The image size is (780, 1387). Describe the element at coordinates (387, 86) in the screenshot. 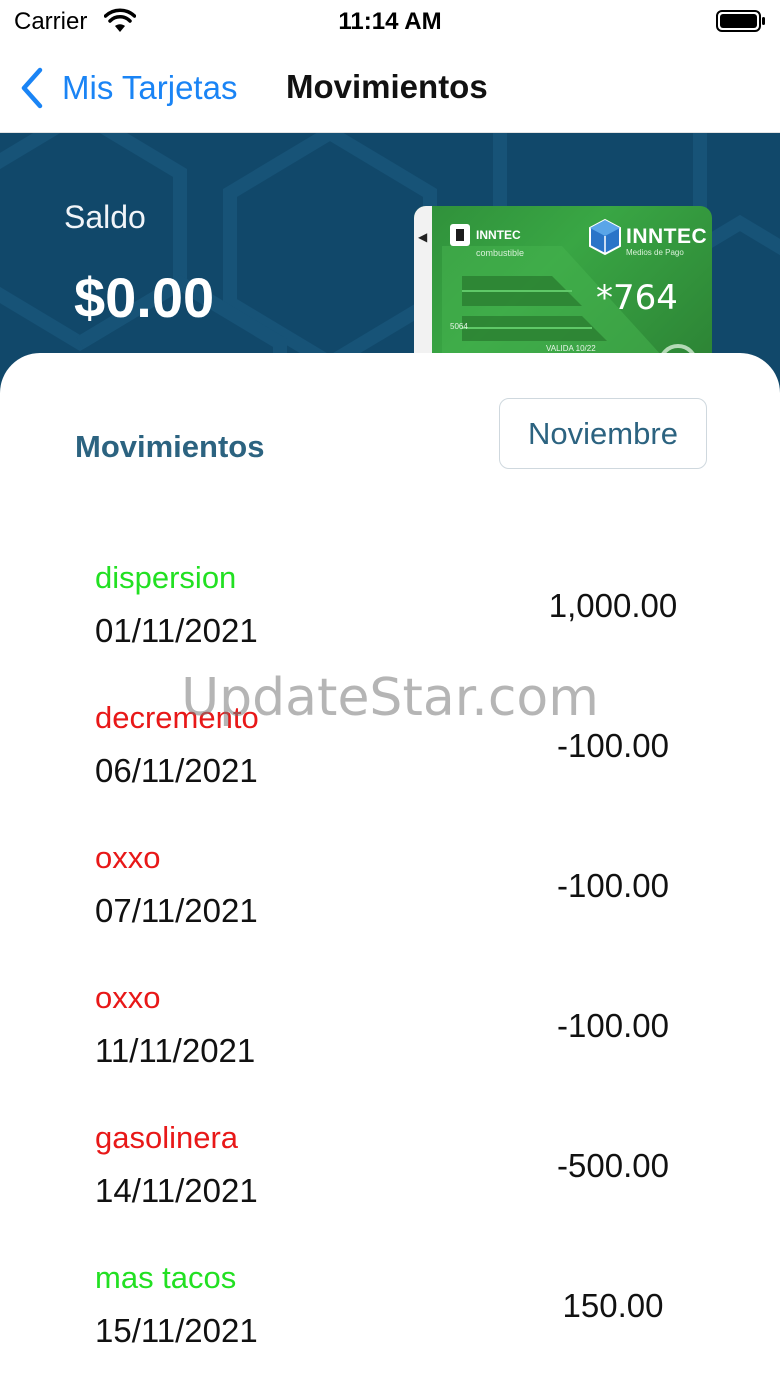

I see `page-title: Movimientos` at that location.